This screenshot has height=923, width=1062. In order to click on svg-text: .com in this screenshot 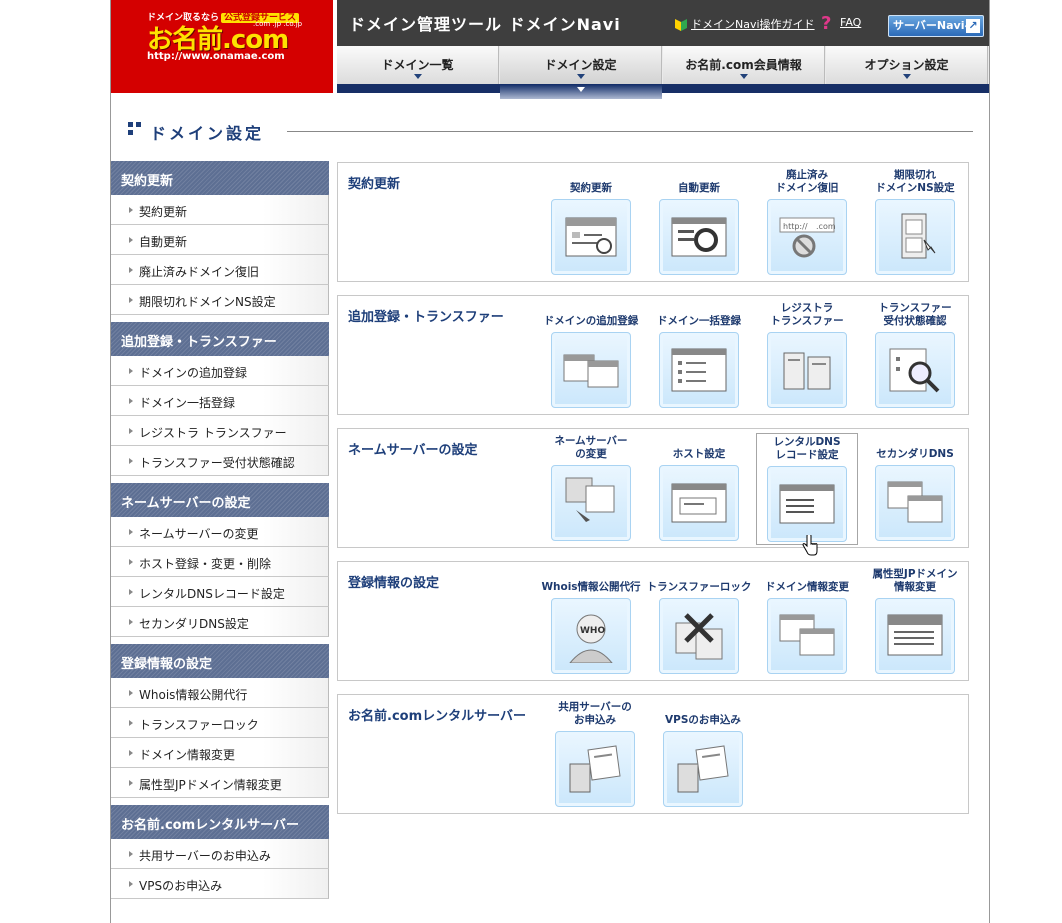, I will do `click(826, 226)`.